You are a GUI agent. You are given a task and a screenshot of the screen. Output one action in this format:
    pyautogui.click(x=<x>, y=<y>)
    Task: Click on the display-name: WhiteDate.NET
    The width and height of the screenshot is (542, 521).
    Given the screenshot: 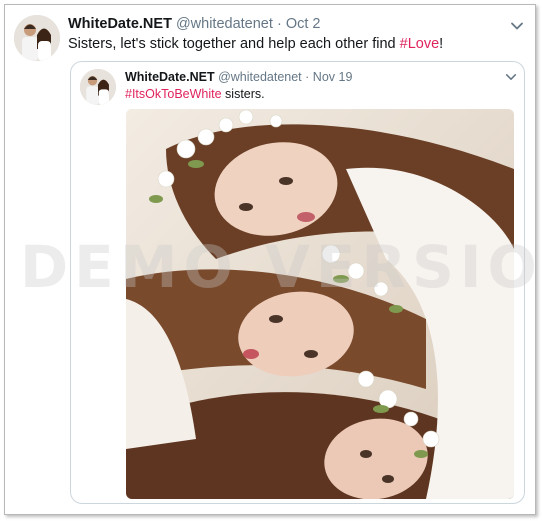 What is the action you would take?
    pyautogui.click(x=120, y=24)
    